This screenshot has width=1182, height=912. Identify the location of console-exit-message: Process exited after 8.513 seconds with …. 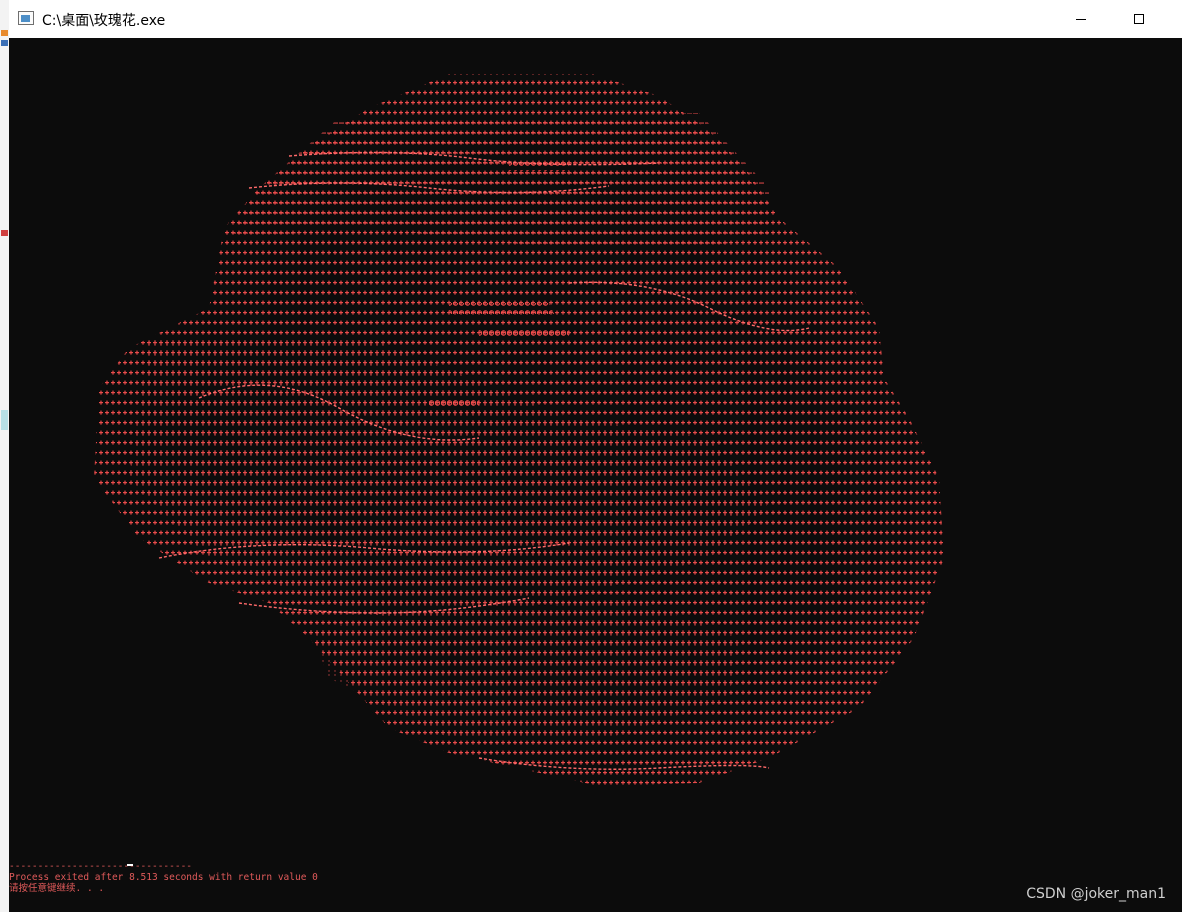
(163, 877).